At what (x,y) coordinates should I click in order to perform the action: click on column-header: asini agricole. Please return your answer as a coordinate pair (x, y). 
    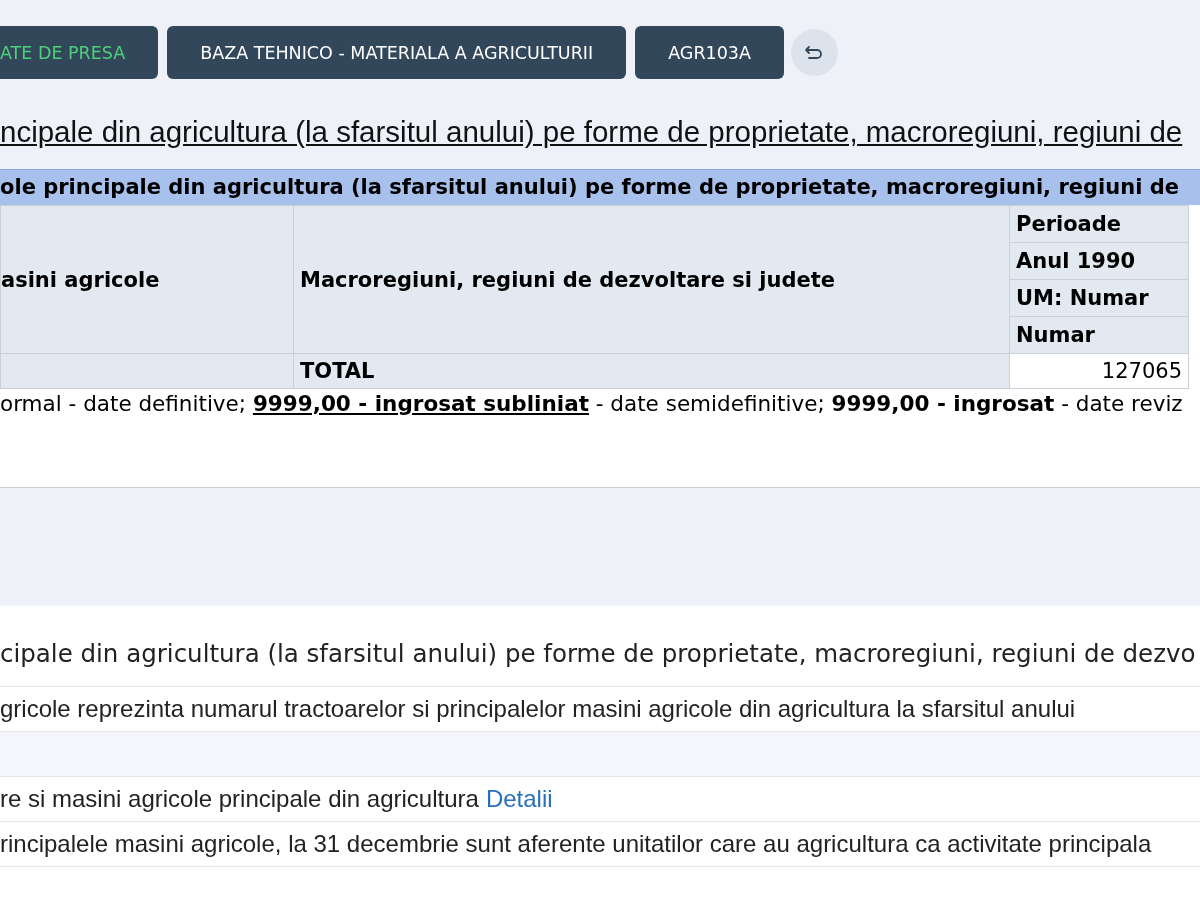
    Looking at the image, I should click on (147, 279).